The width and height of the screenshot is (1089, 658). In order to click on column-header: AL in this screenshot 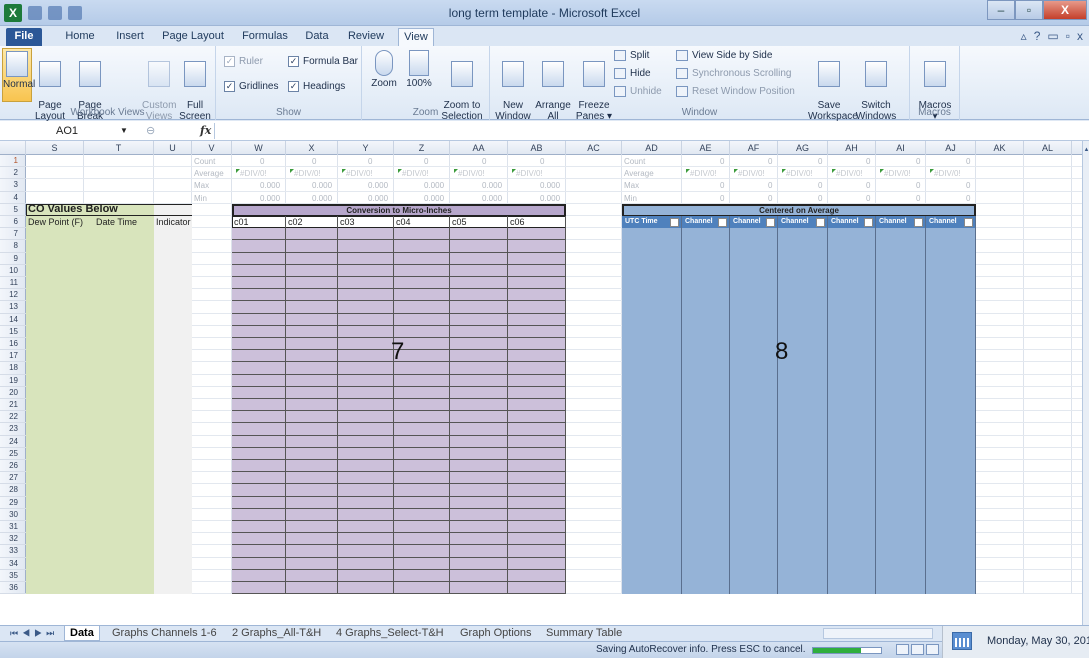, I will do `click(1048, 148)`.